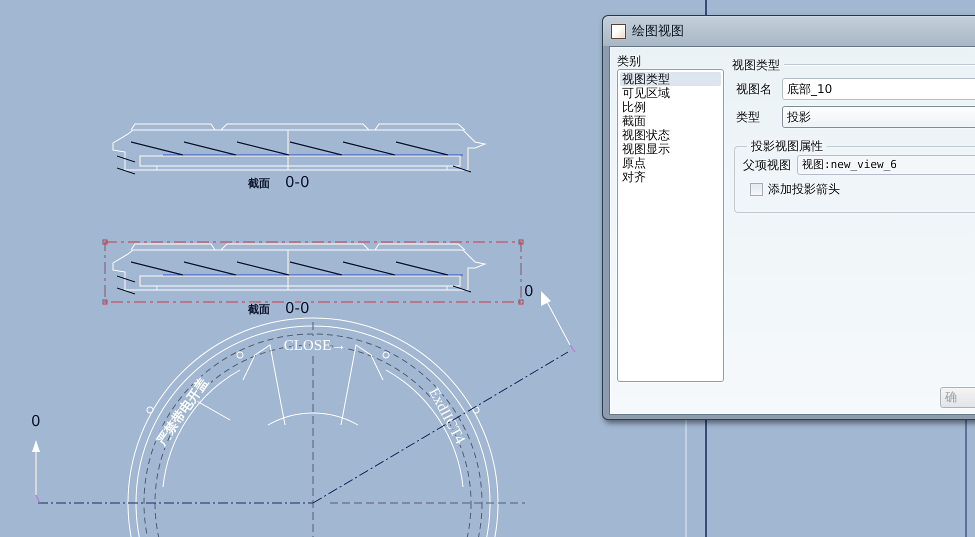  What do you see at coordinates (756, 65) in the screenshot?
I see `section-title: 视图类型` at bounding box center [756, 65].